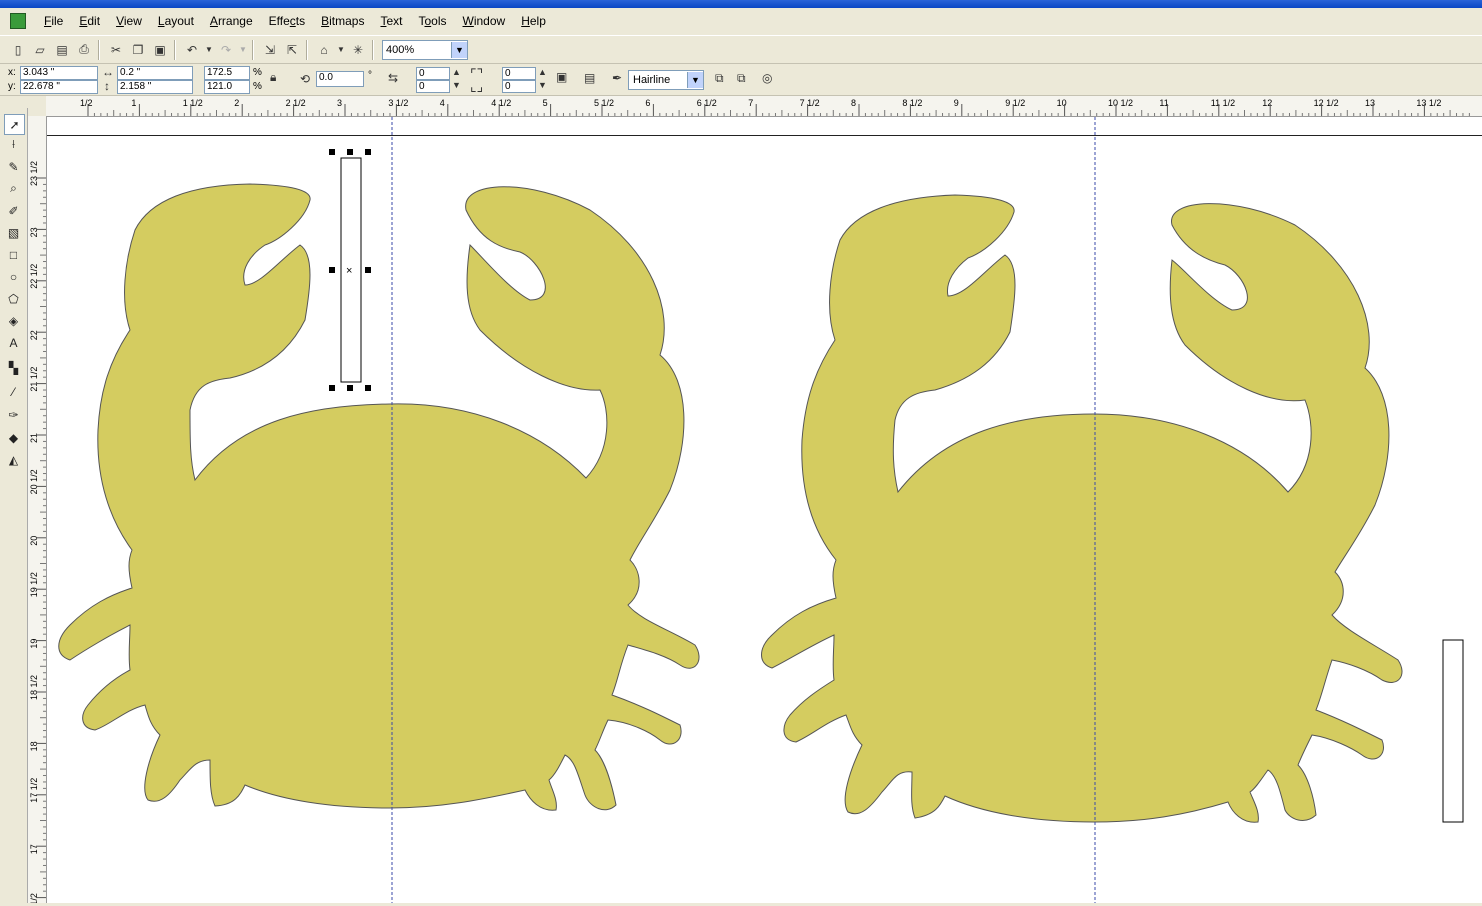  What do you see at coordinates (59, 87) in the screenshot?
I see `y-position-input: 22.678 "` at bounding box center [59, 87].